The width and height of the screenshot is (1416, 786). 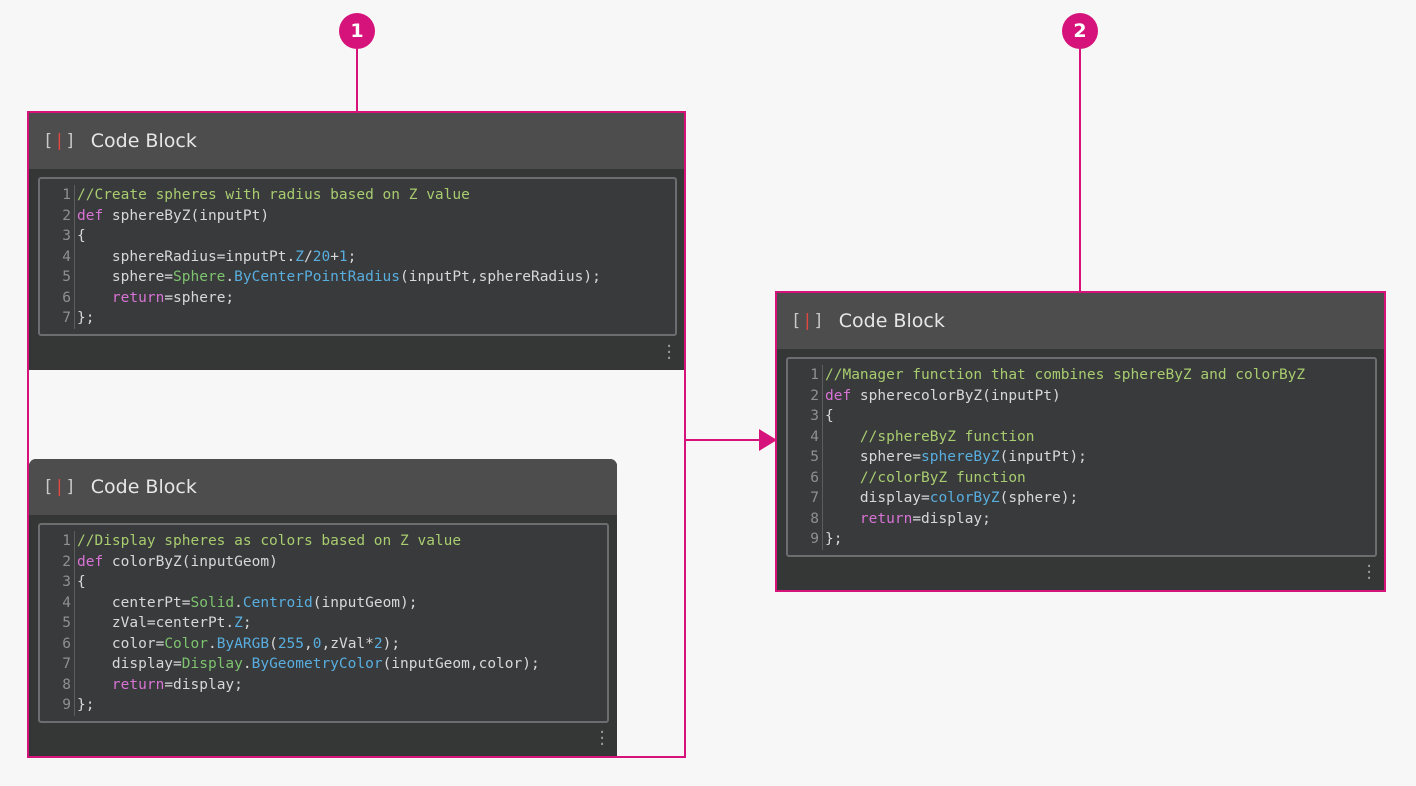 What do you see at coordinates (357, 318) in the screenshot?
I see `code-line: 7};` at bounding box center [357, 318].